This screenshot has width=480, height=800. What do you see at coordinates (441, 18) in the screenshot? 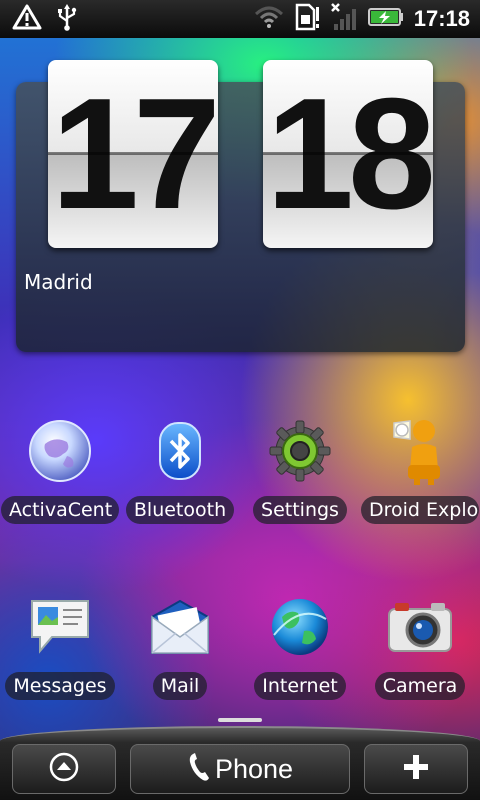
I see `status-time: 17:18` at bounding box center [441, 18].